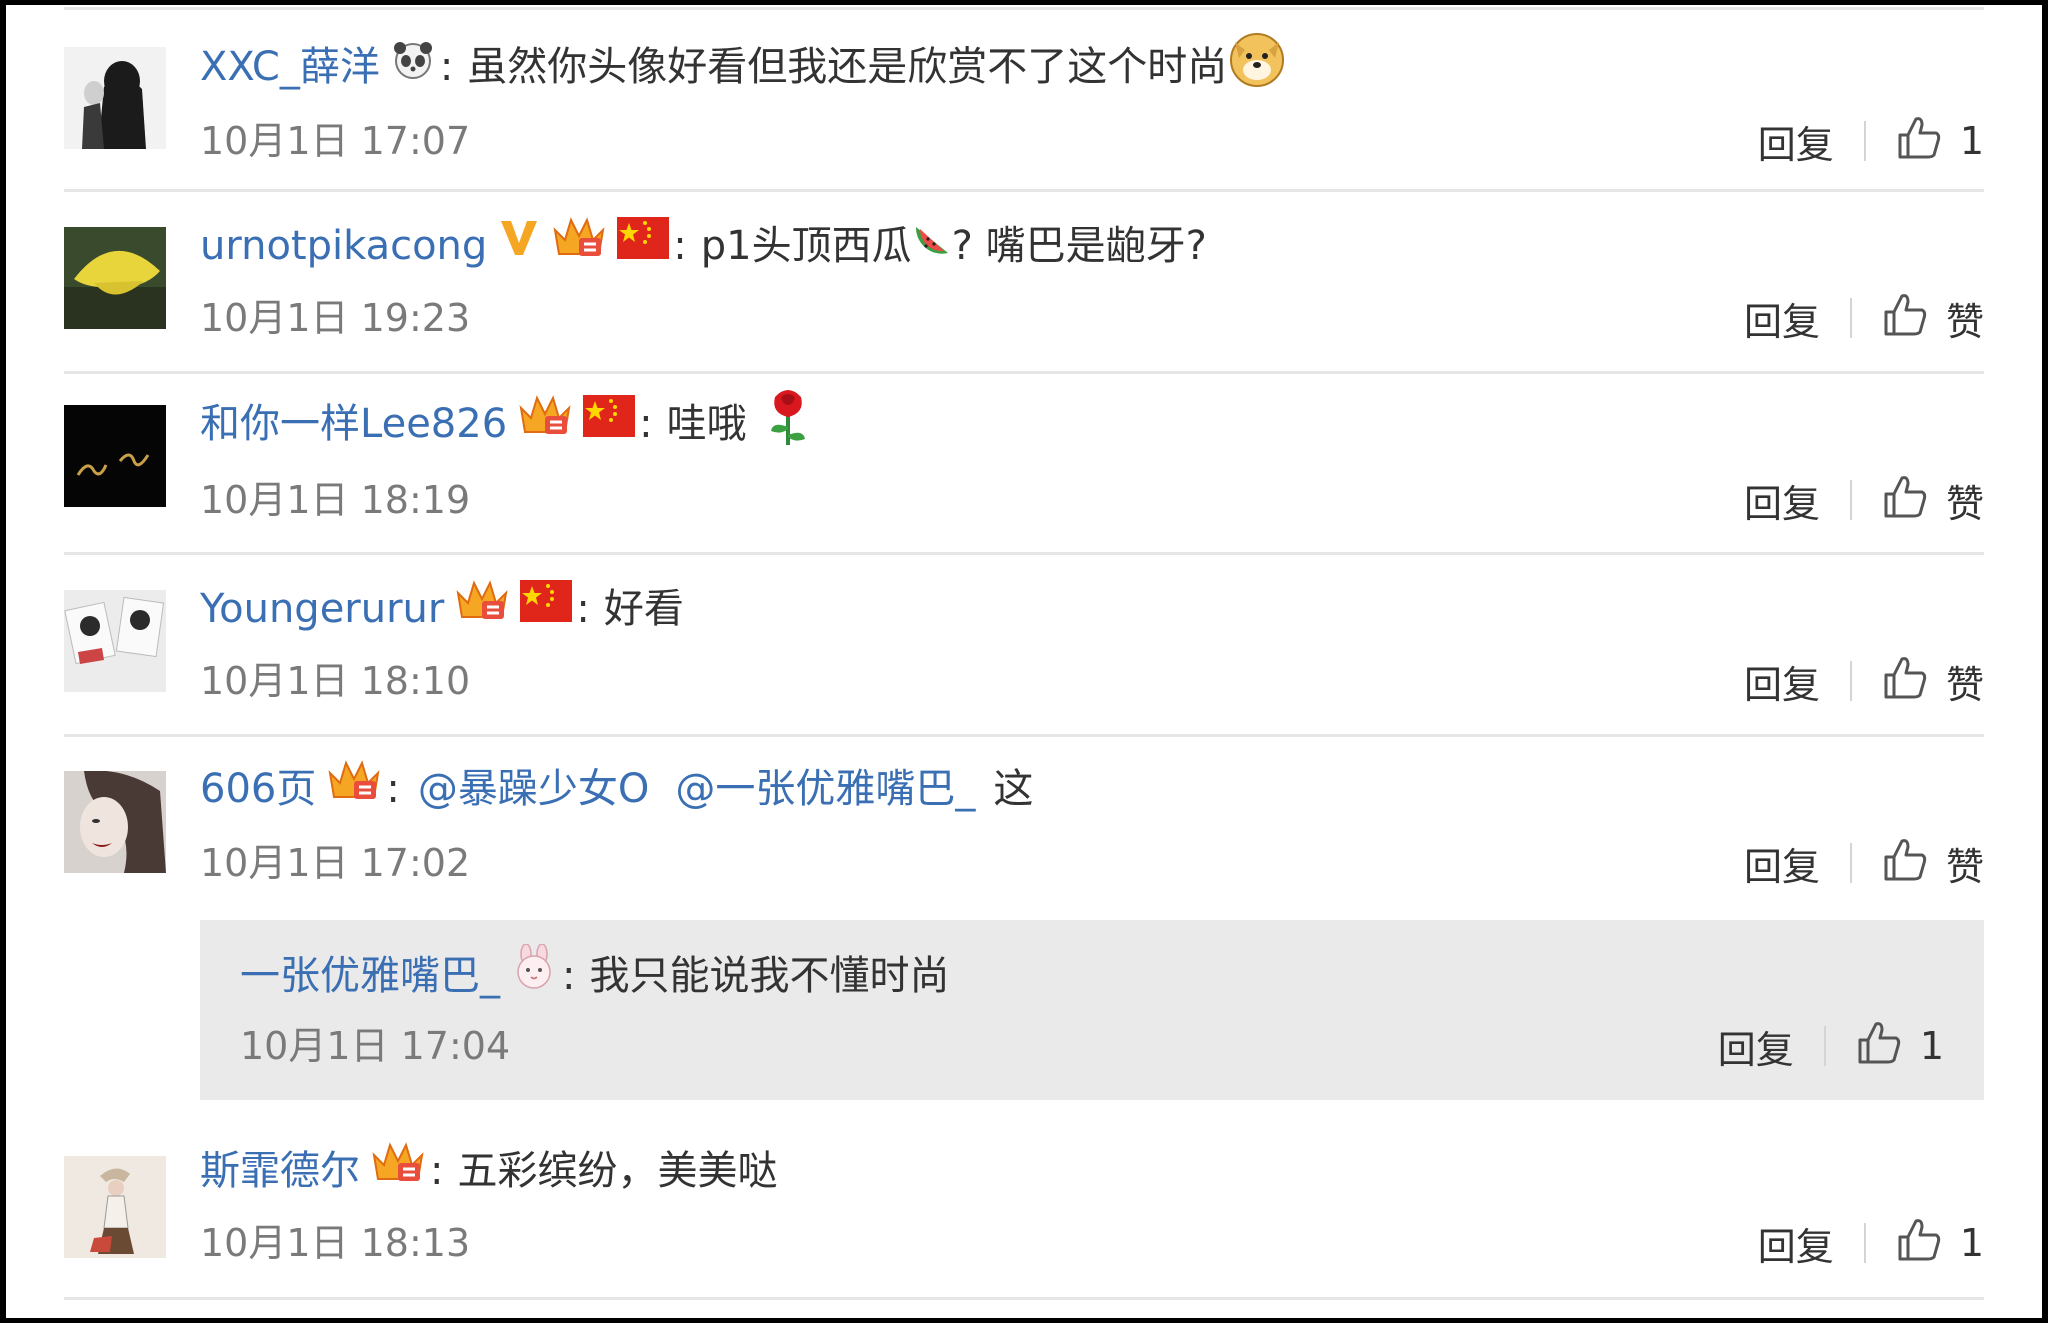 This screenshot has width=2048, height=1323. What do you see at coordinates (322, 609) in the screenshot?
I see `username-link: Youngerurur` at bounding box center [322, 609].